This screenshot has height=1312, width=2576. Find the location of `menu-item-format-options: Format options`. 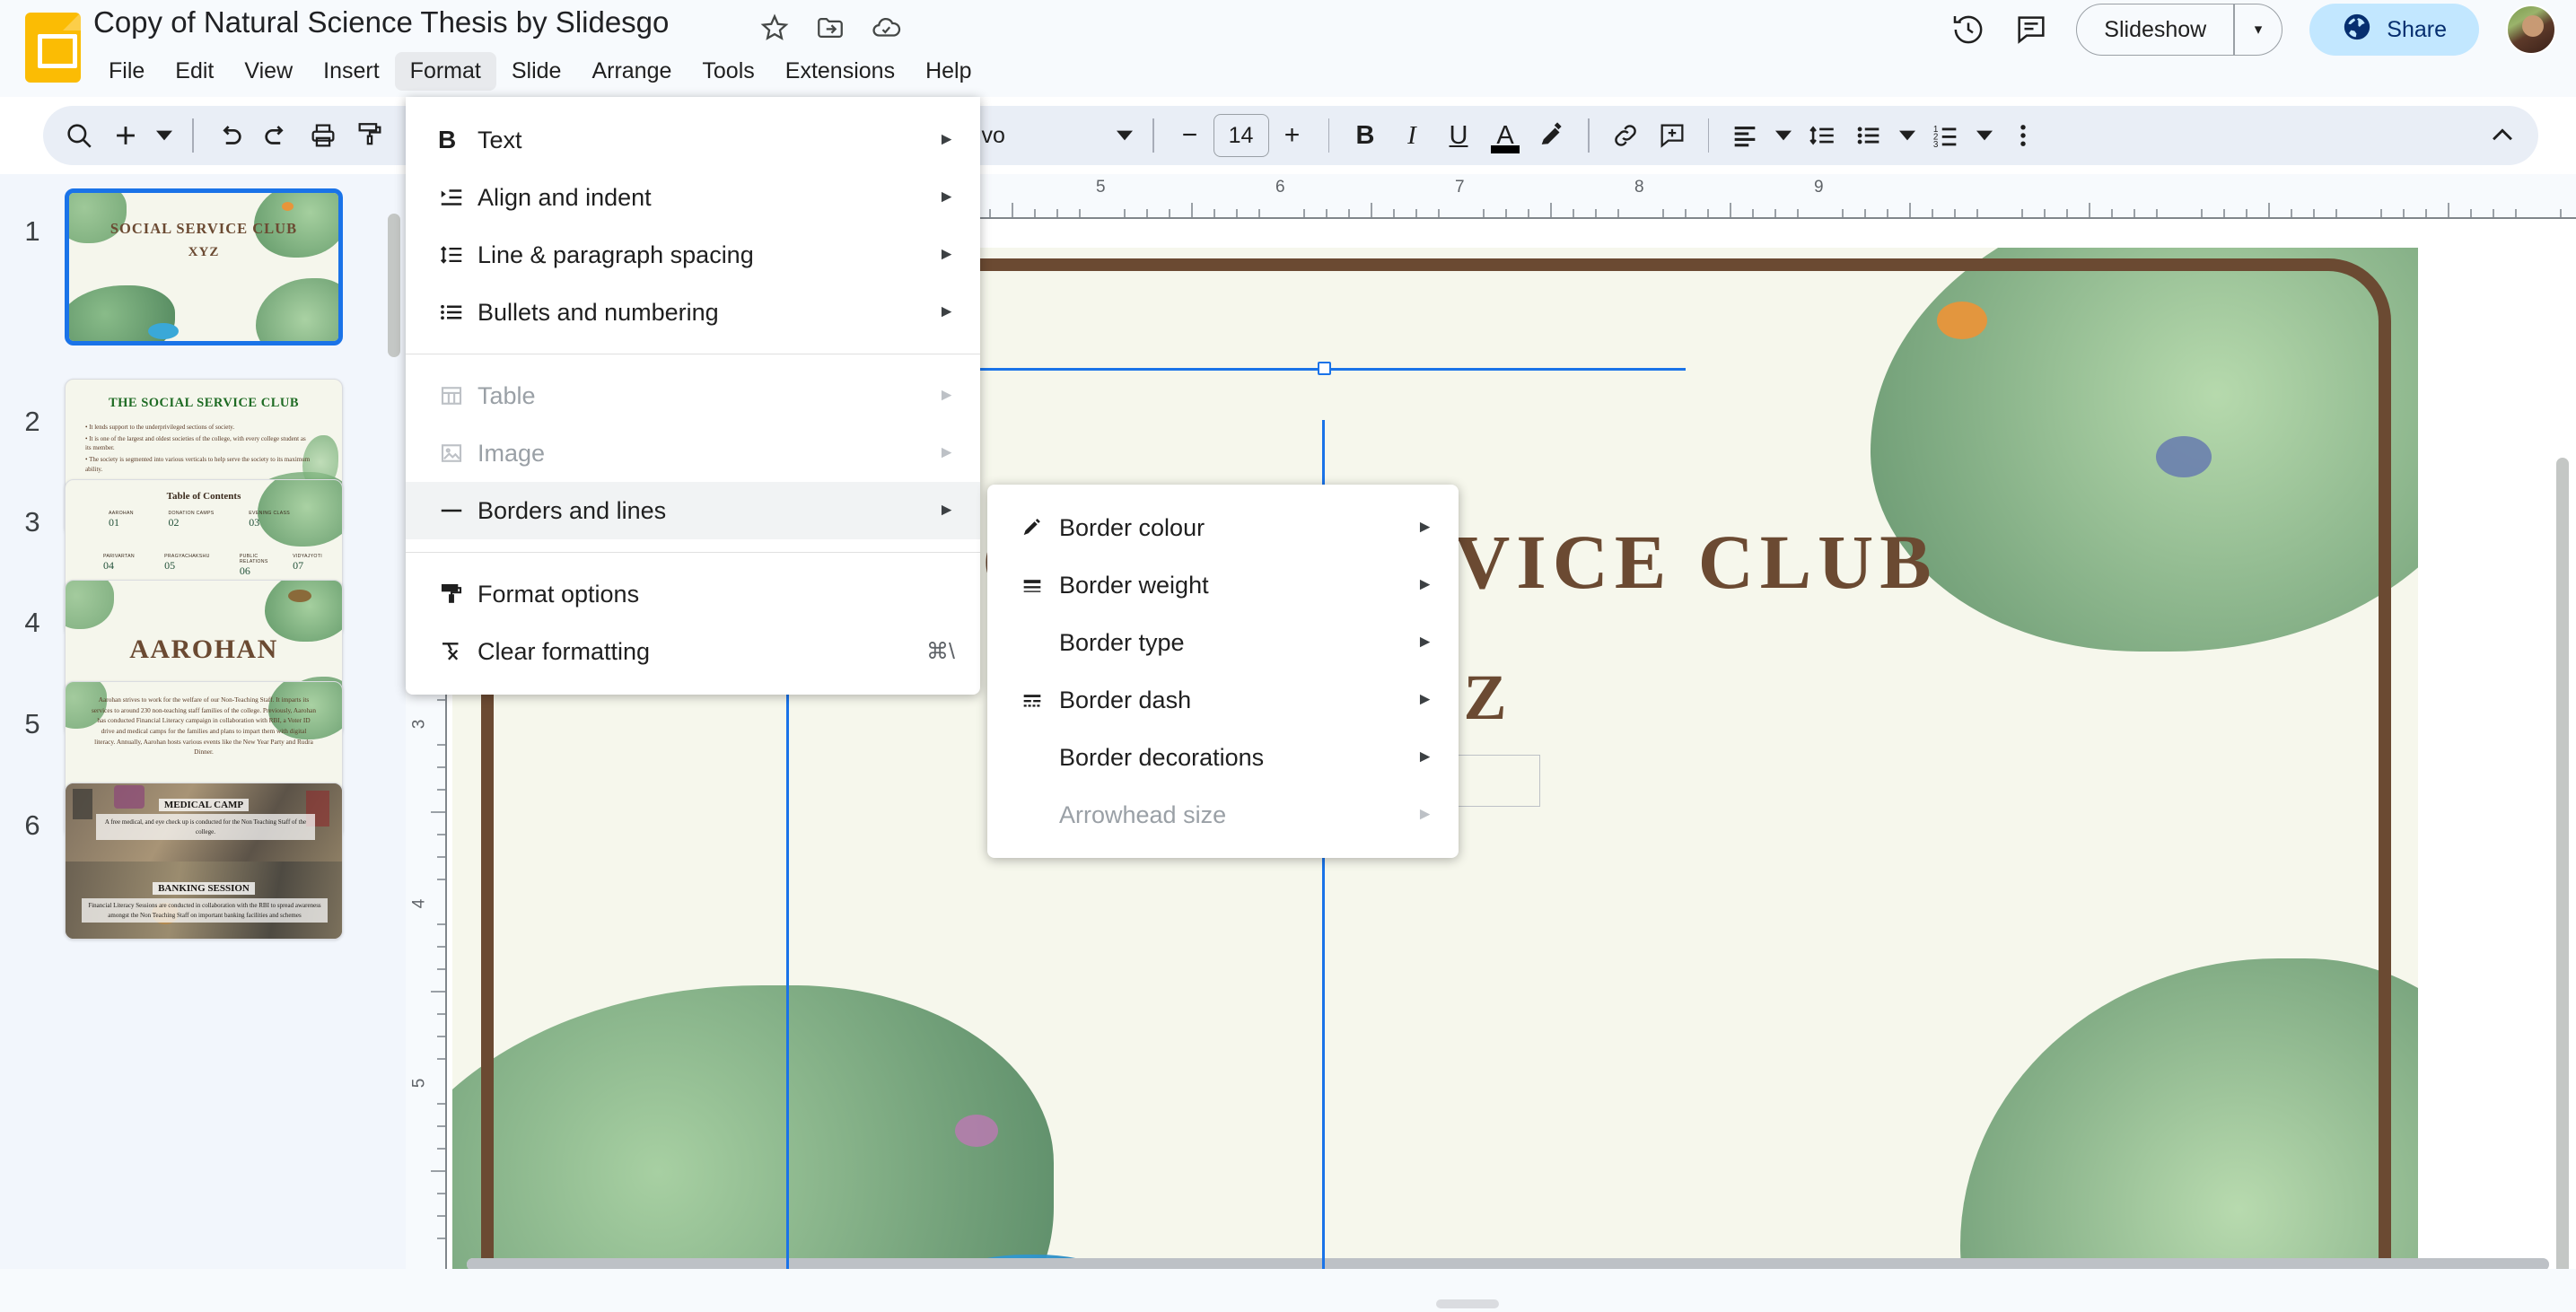

menu-item-format-options: Format options is located at coordinates (693, 594).